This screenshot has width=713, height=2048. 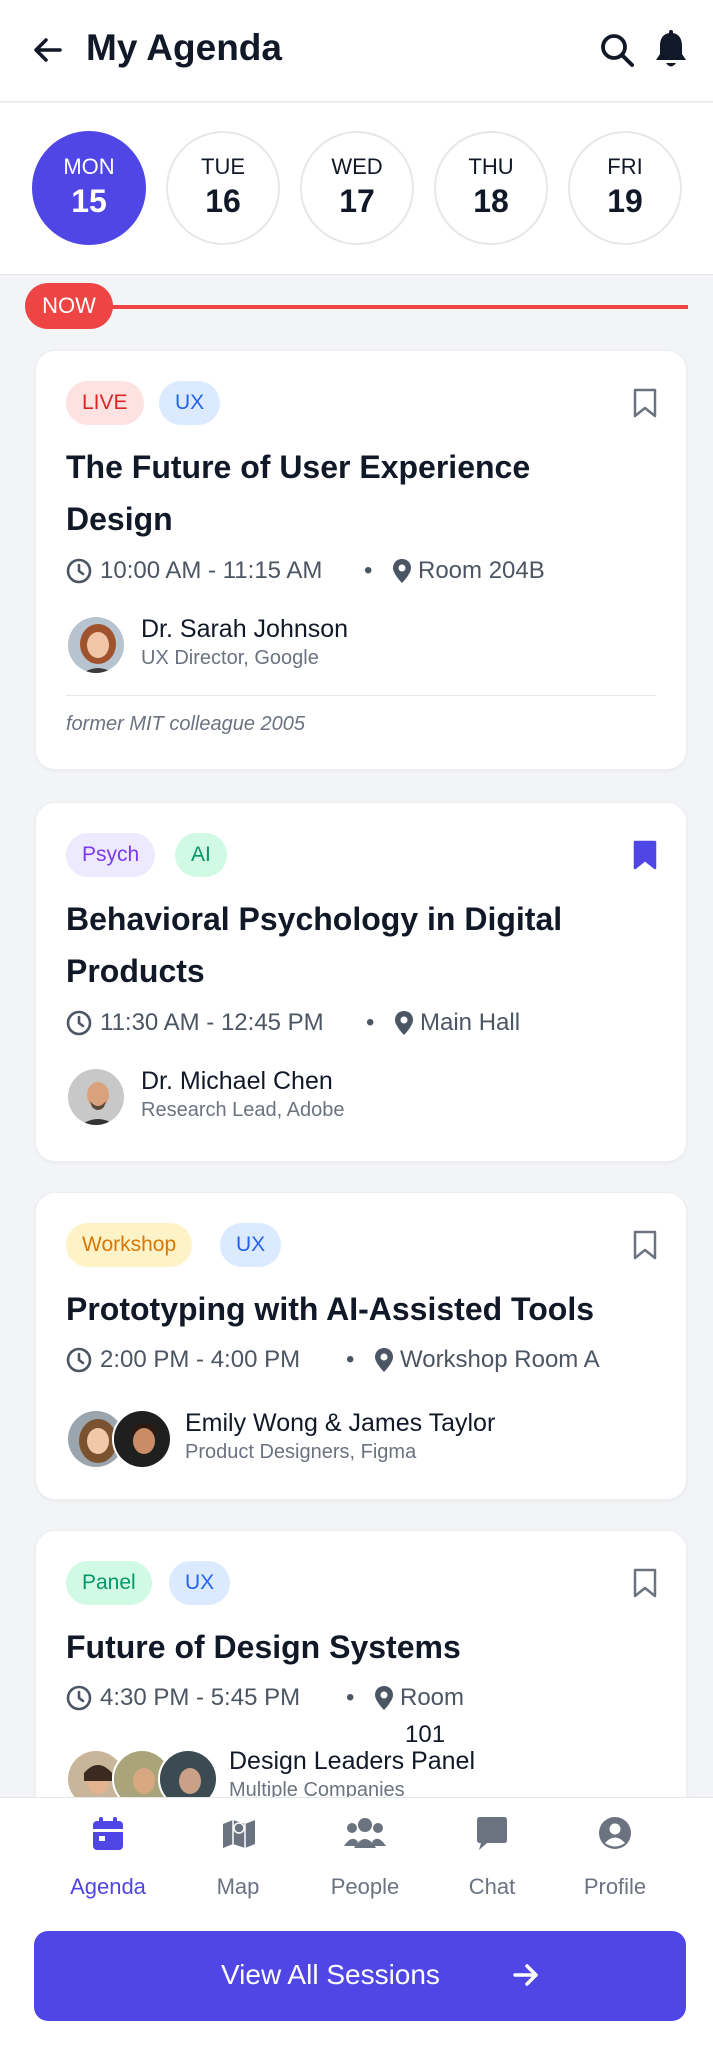 What do you see at coordinates (330, 1309) in the screenshot?
I see `session-title: Prototyping with AI-Assisted Tools` at bounding box center [330, 1309].